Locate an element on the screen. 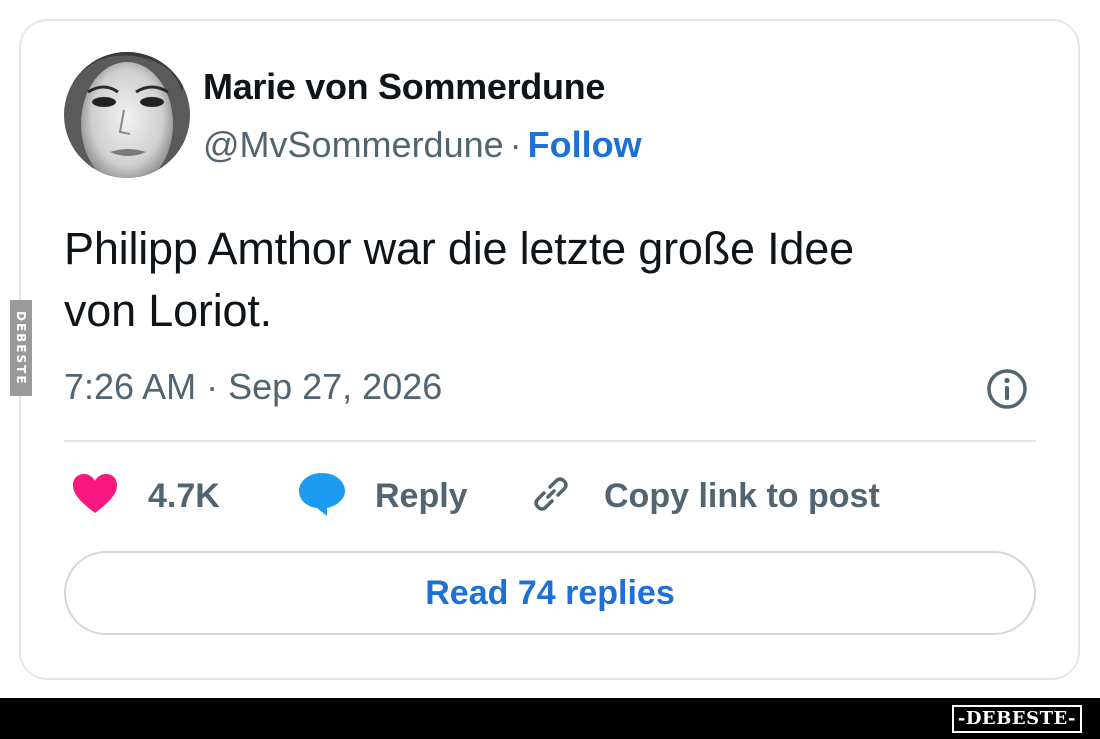  info-icon is located at coordinates (1007, 389).